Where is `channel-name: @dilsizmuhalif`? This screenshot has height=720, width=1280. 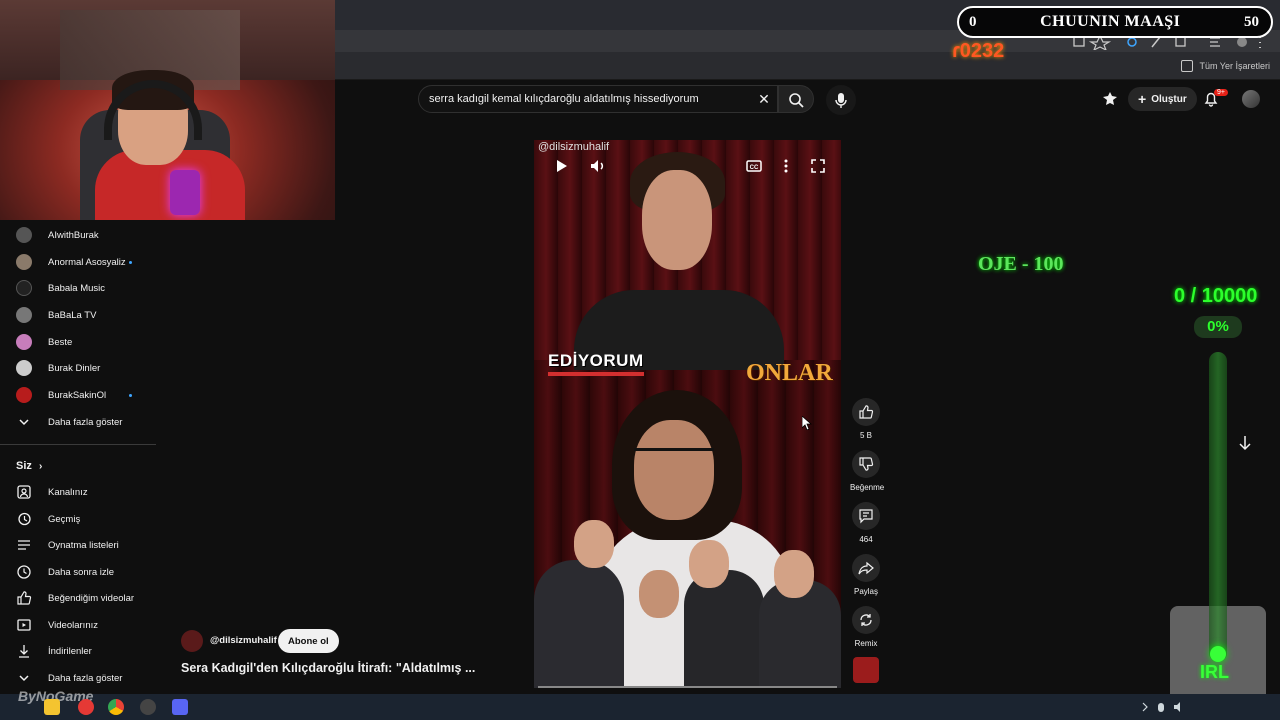
channel-name: @dilsizmuhalif is located at coordinates (243, 640).